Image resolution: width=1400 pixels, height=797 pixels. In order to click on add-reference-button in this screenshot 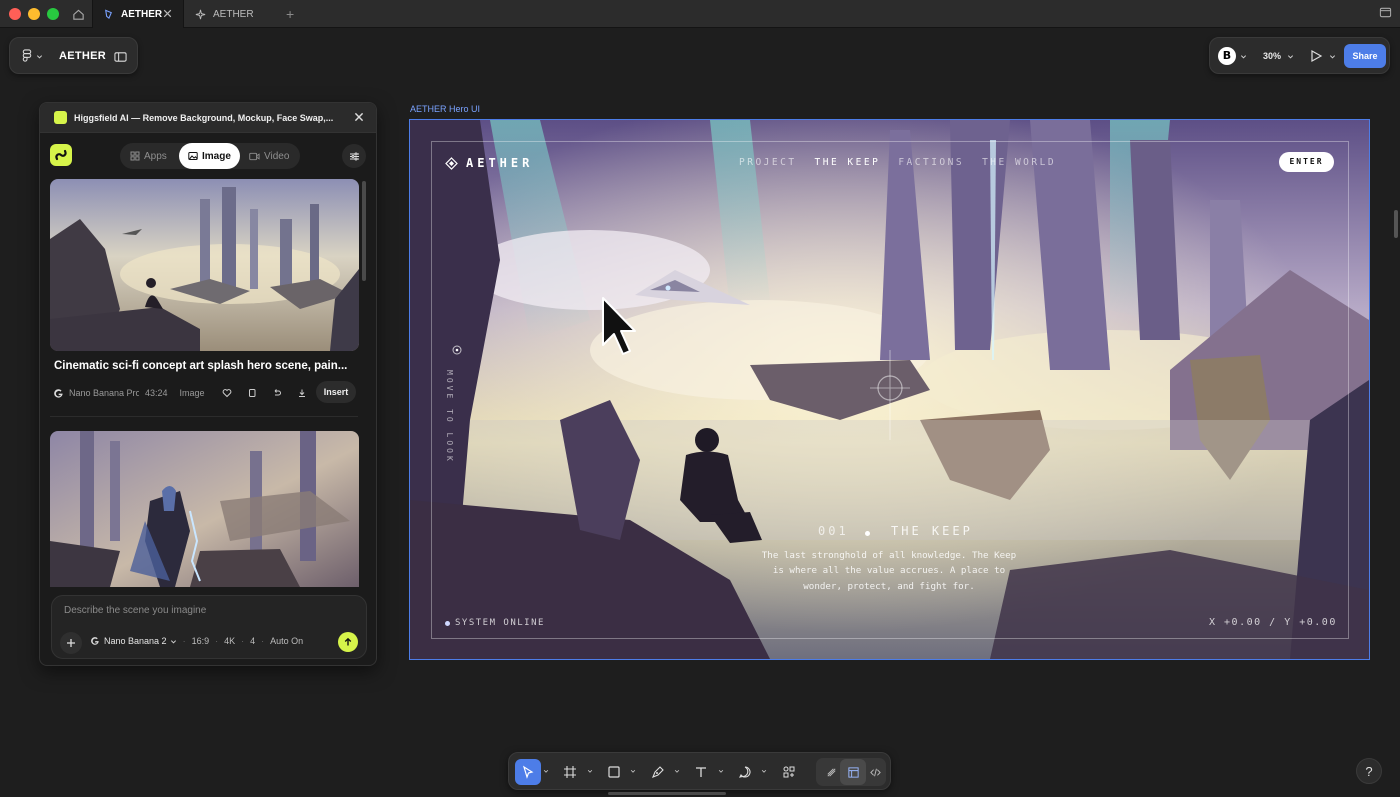, I will do `click(71, 643)`.